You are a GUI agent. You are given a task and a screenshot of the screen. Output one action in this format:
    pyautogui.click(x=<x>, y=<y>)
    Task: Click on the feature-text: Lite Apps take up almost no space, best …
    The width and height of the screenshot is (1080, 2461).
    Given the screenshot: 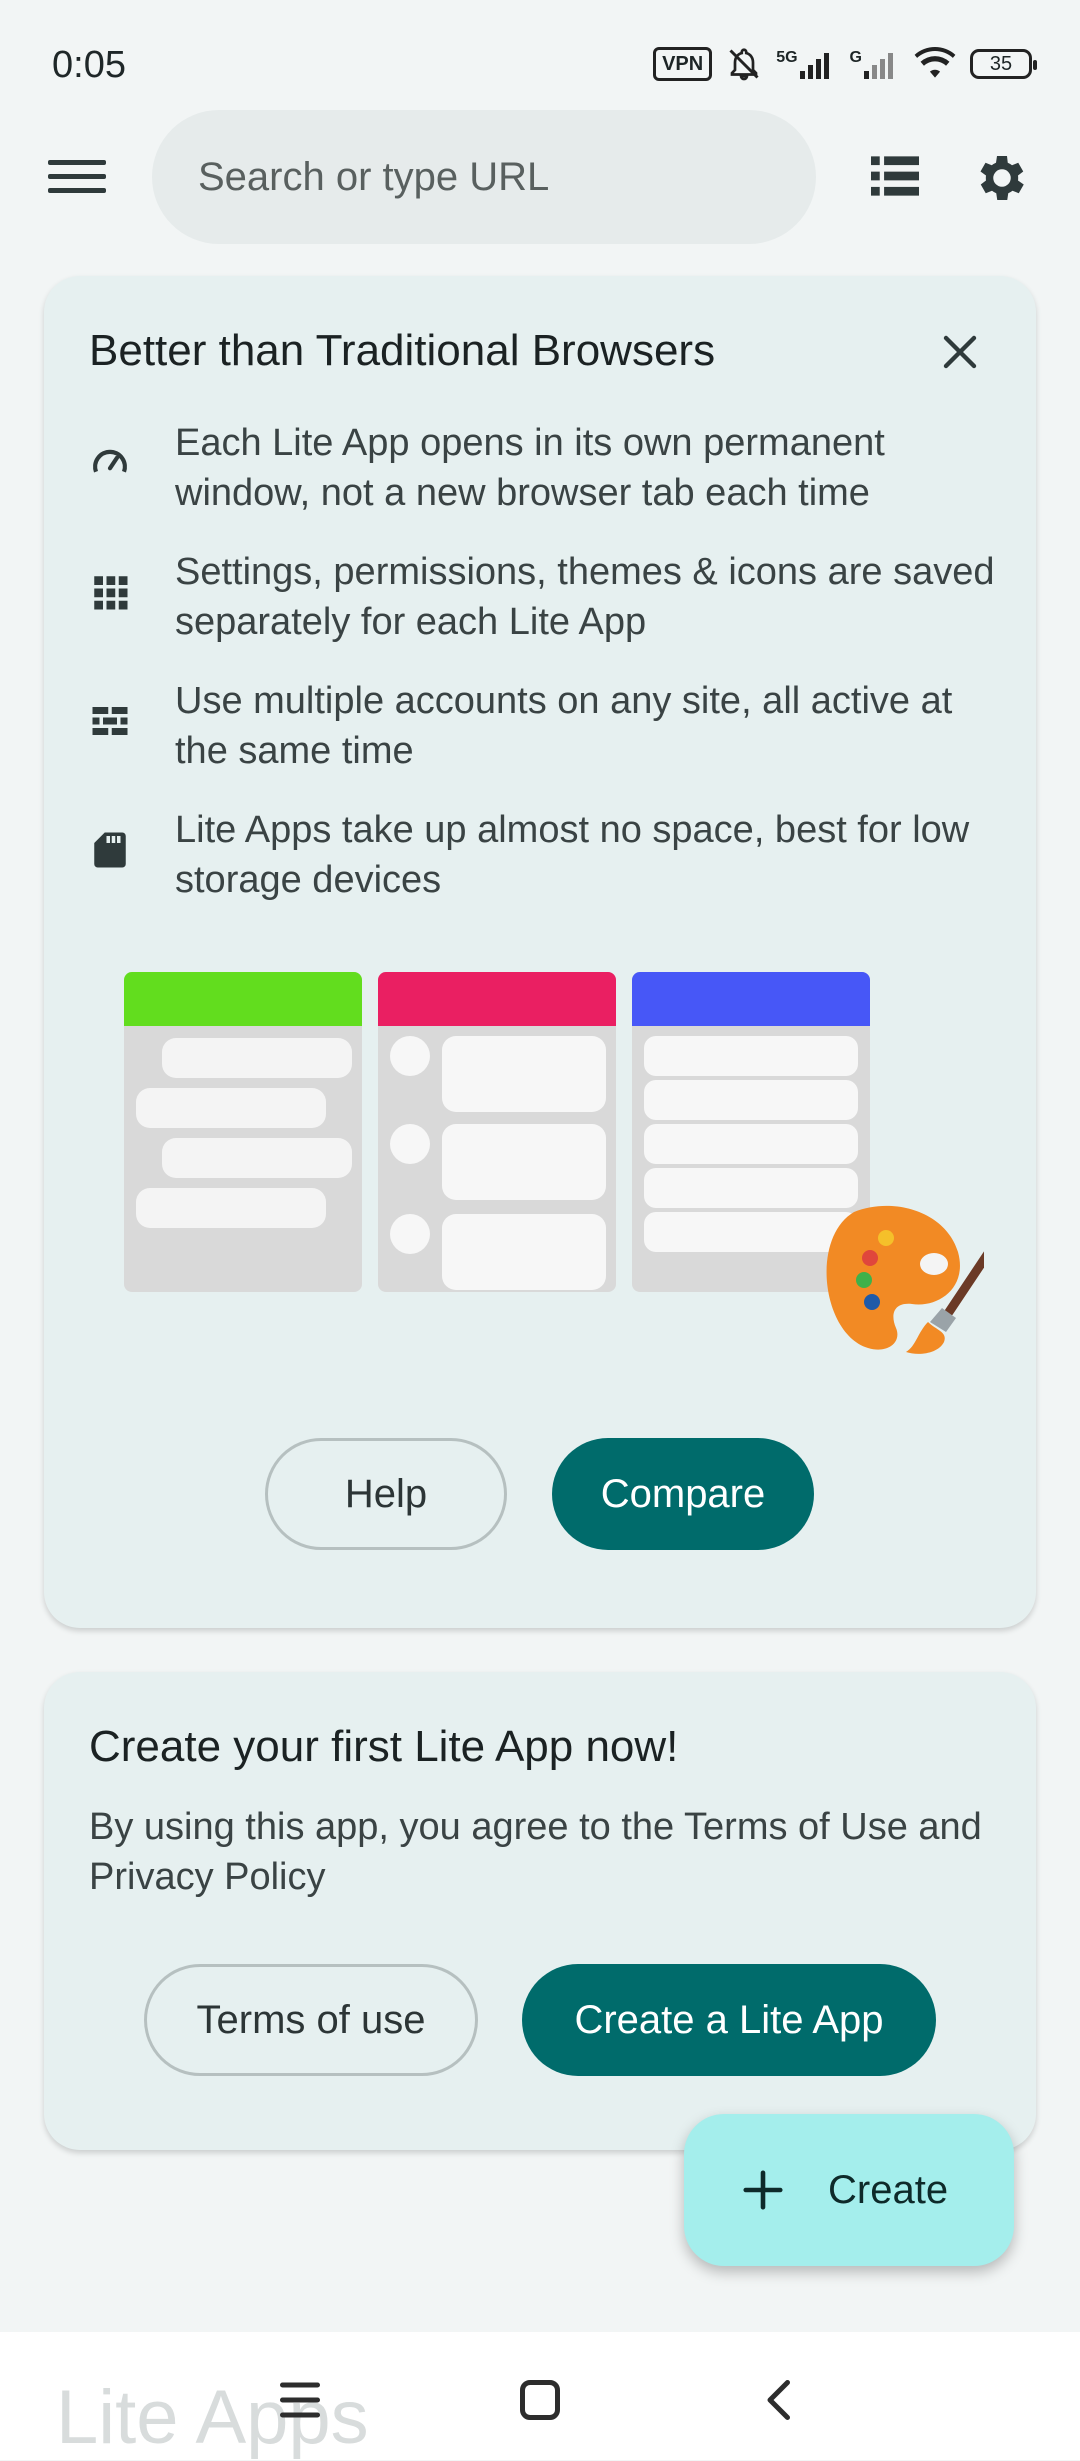 What is the action you would take?
    pyautogui.click(x=572, y=855)
    